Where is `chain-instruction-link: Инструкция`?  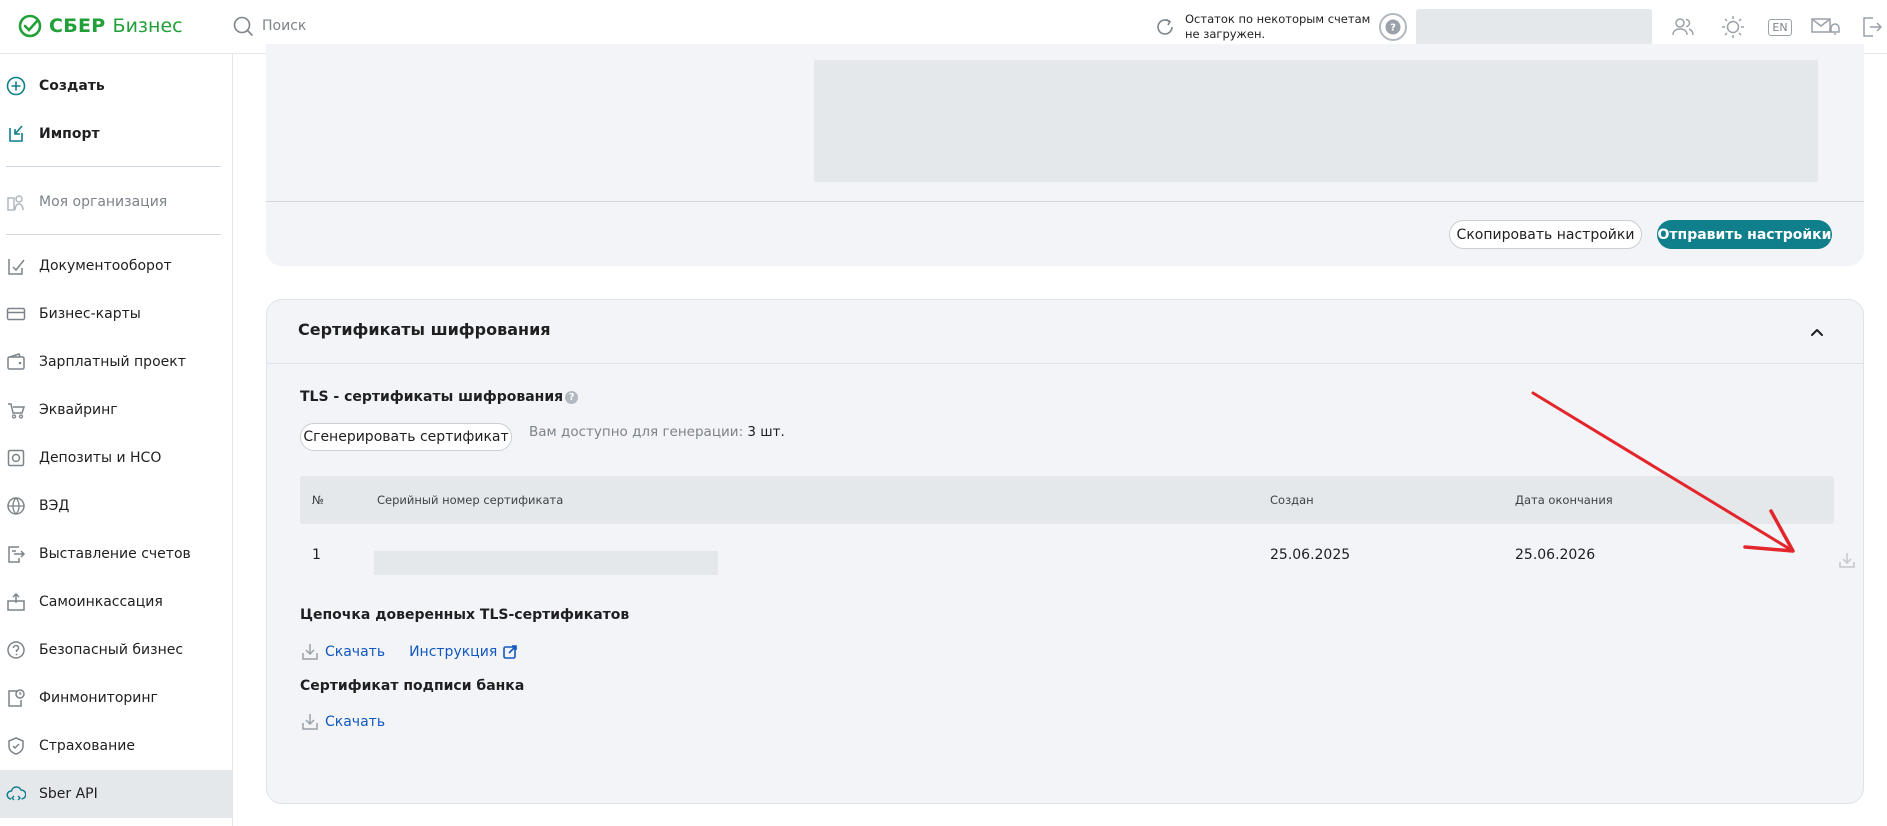
chain-instruction-link: Инструкция is located at coordinates (463, 652).